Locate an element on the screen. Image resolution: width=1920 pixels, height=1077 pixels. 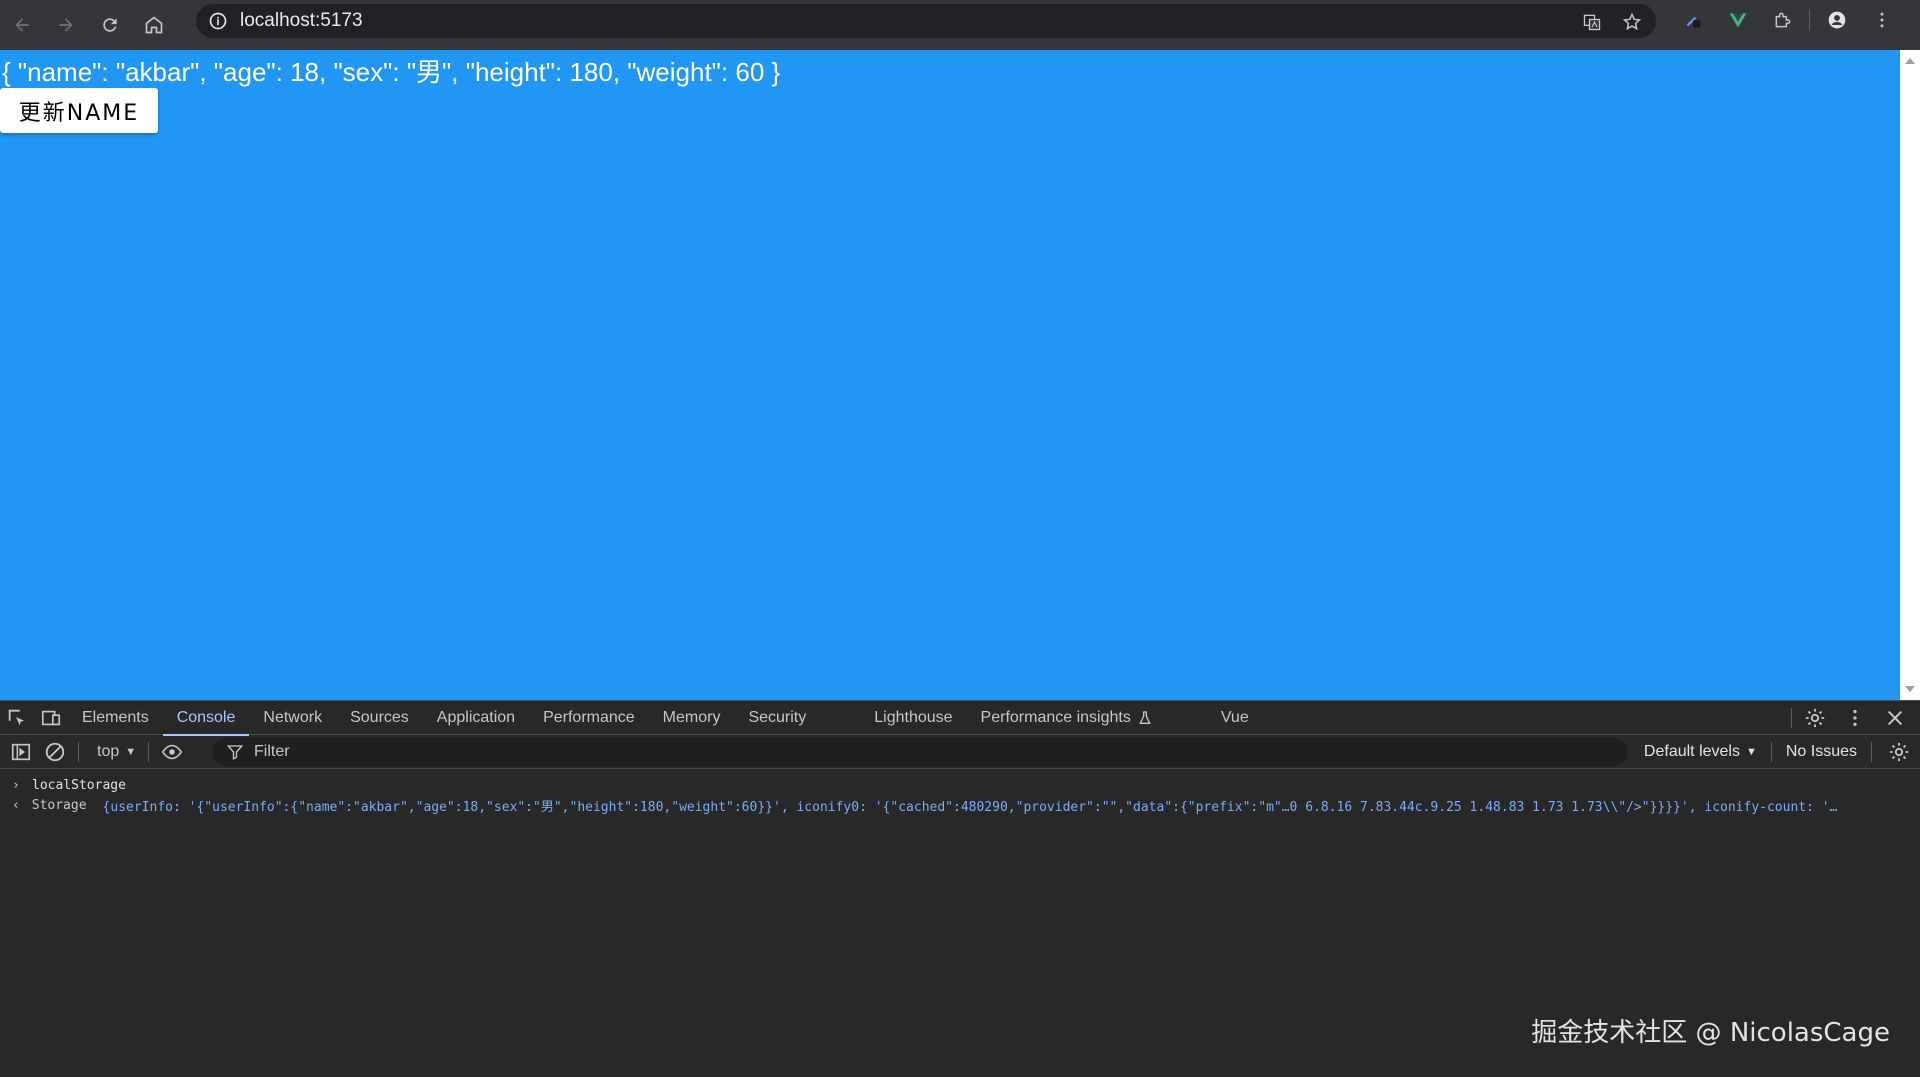
console-toolbar: top ▼ Filter Default levels ▼ No Issues is located at coordinates (960, 752).